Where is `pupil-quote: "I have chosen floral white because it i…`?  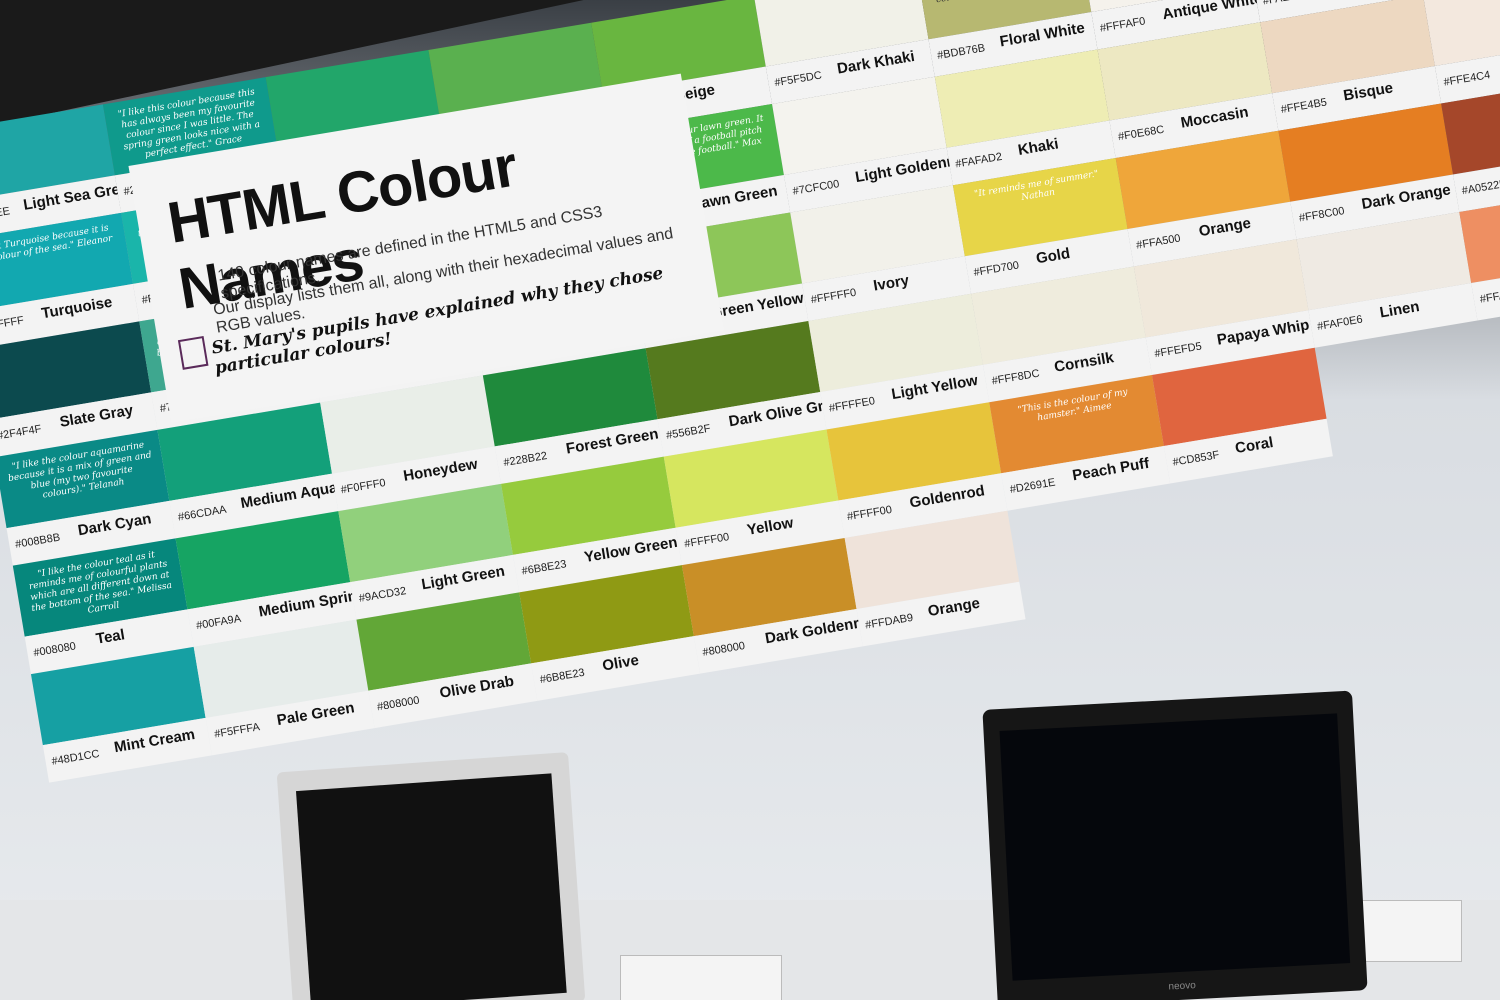 pupil-quote: "I have chosen floral white because it i… is located at coordinates (1002, 3).